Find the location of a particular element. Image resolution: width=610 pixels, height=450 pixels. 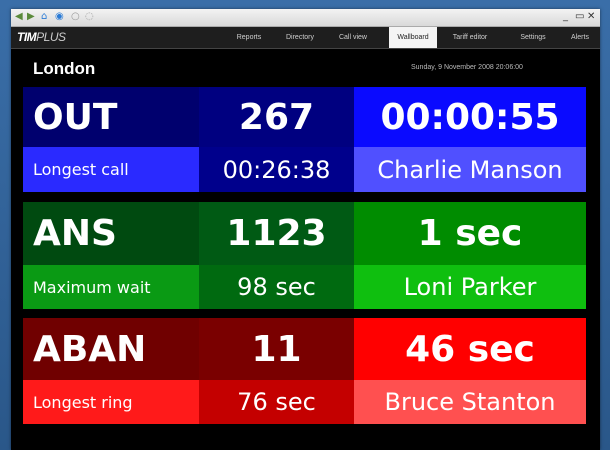

panel-ans-code: ANS is located at coordinates (111, 233).